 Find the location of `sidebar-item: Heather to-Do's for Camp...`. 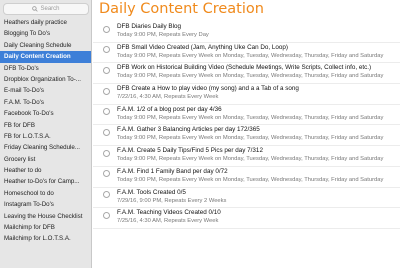

sidebar-item: Heather to-Do's for Camp... is located at coordinates (45, 181).